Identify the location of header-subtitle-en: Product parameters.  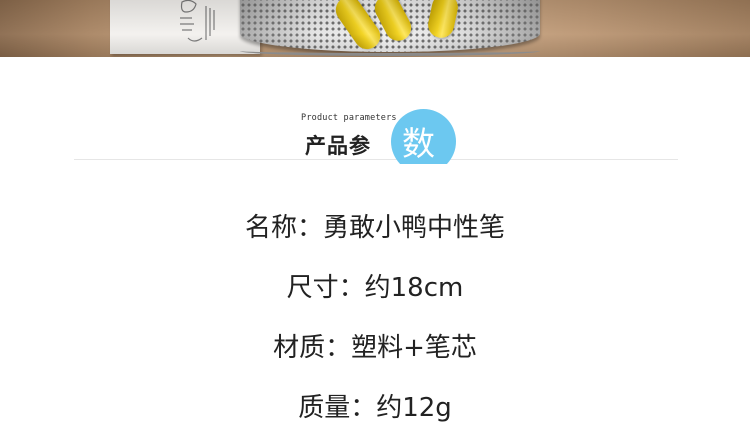
(349, 118).